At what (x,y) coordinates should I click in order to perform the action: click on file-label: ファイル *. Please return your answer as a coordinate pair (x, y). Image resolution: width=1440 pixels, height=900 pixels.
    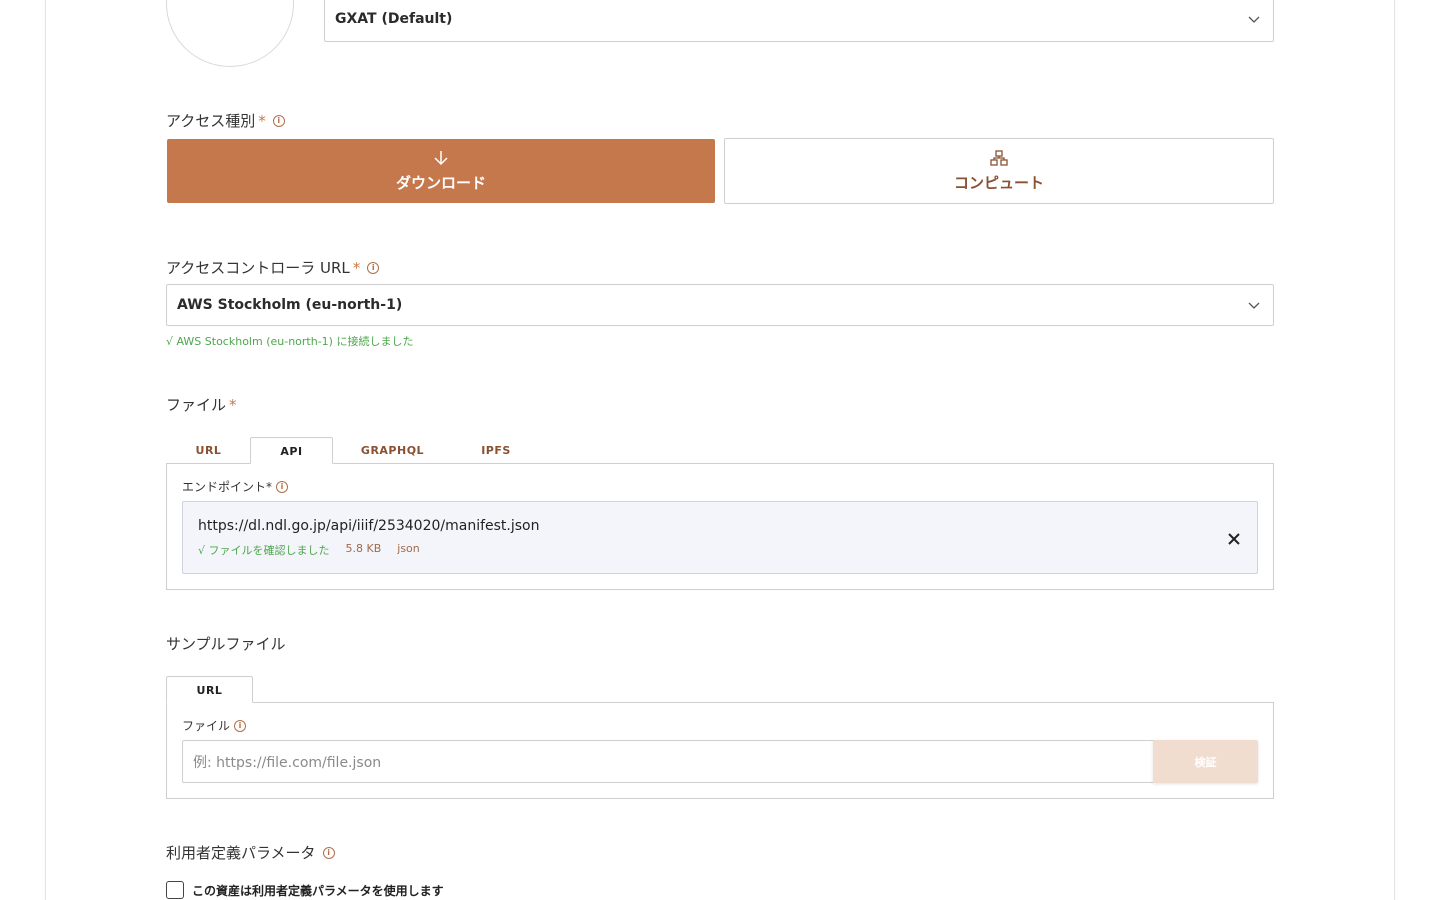
    Looking at the image, I should click on (201, 404).